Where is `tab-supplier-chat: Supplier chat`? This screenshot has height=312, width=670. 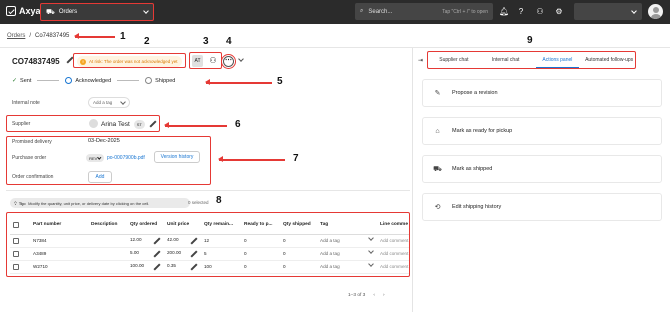
tab-supplier-chat: Supplier chat is located at coordinates (454, 60).